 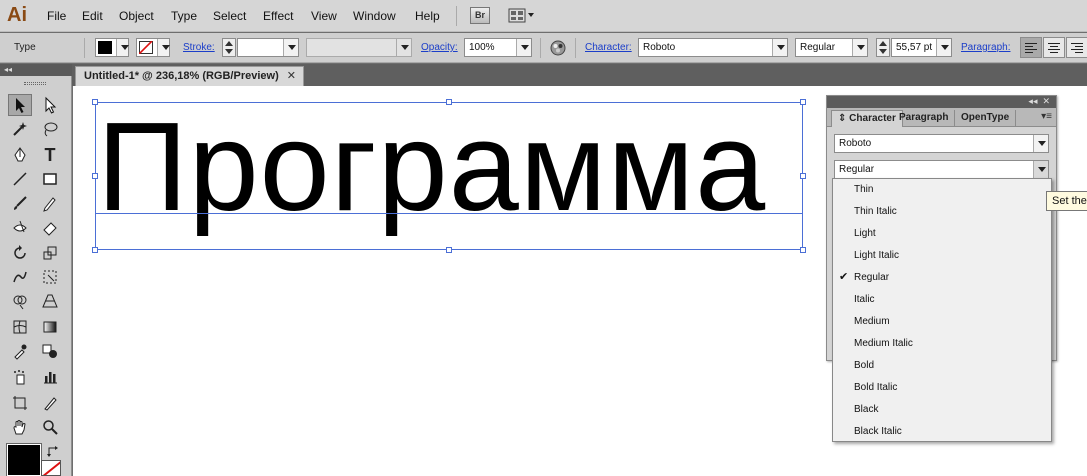 What do you see at coordinates (136, 16) in the screenshot?
I see `menu-object: Object` at bounding box center [136, 16].